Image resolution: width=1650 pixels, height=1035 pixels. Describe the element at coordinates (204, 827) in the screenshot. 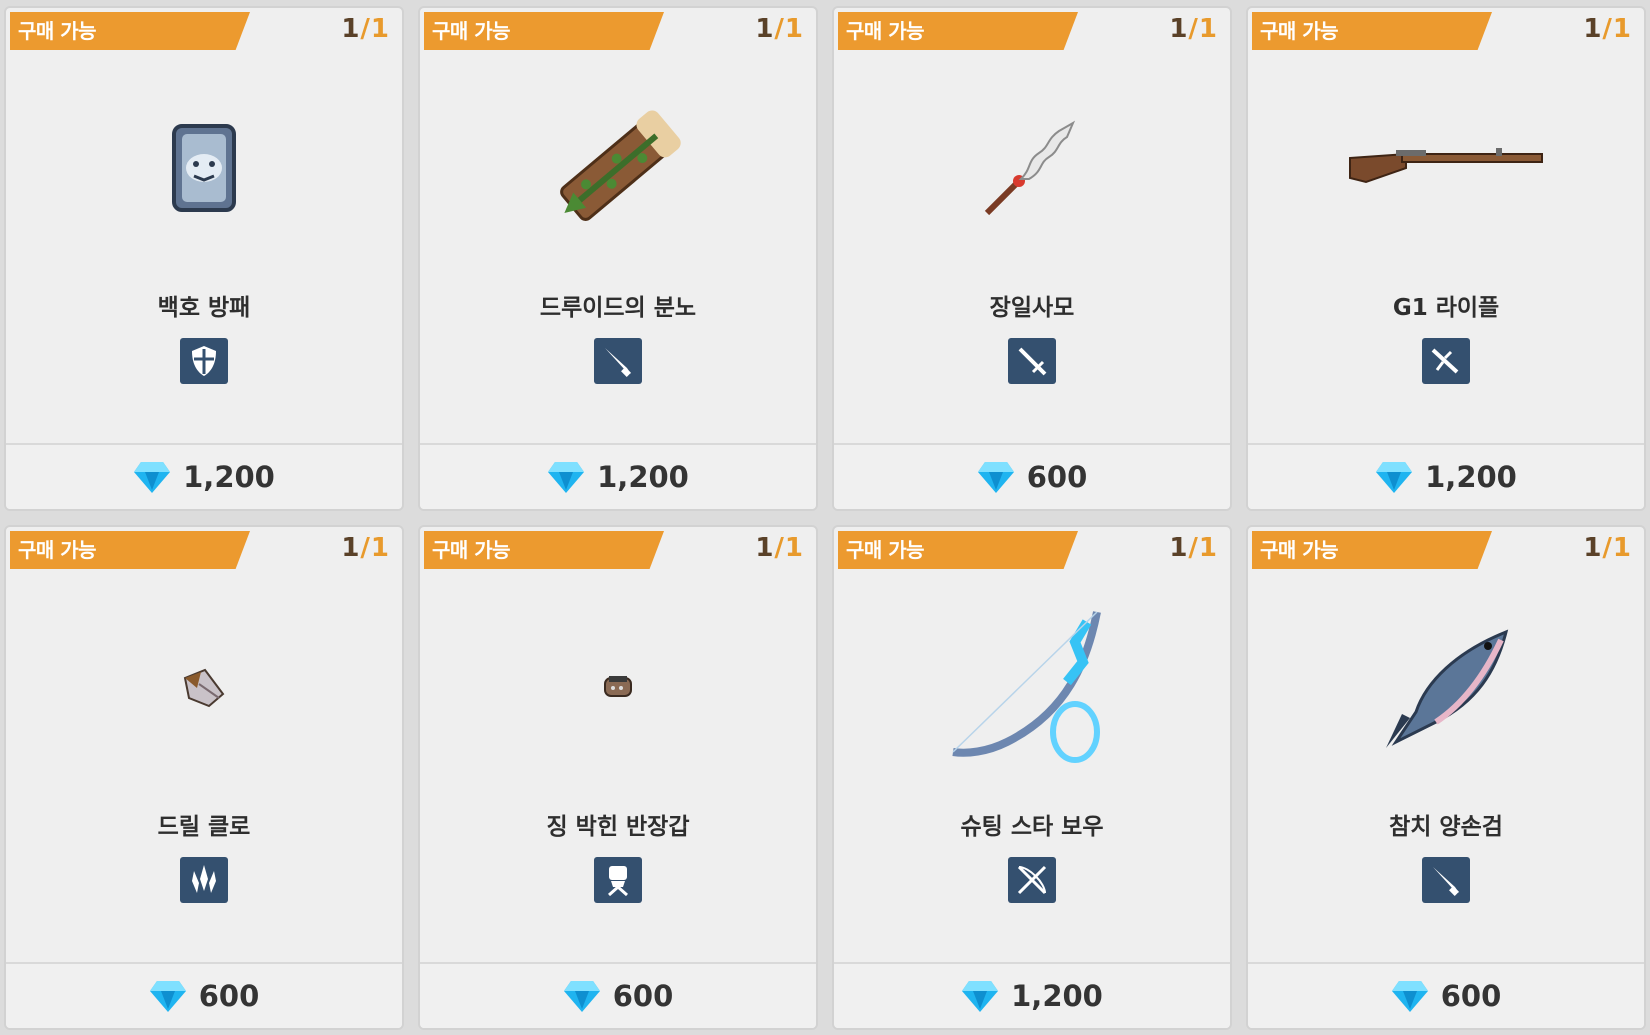

I see `item-name: 드릴 클로` at that location.